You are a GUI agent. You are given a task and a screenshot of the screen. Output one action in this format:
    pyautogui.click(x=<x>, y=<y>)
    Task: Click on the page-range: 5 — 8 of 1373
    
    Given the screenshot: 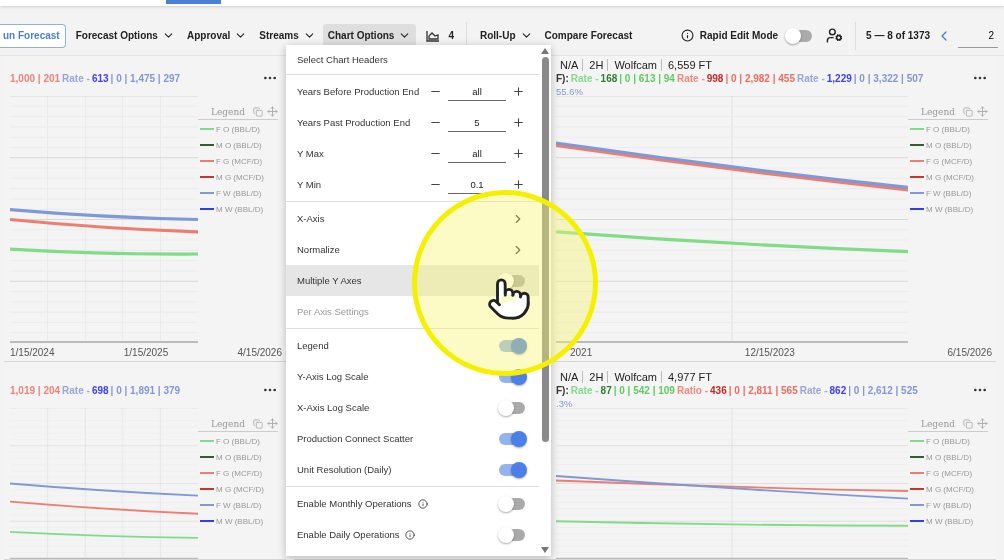 What is the action you would take?
    pyautogui.click(x=898, y=35)
    